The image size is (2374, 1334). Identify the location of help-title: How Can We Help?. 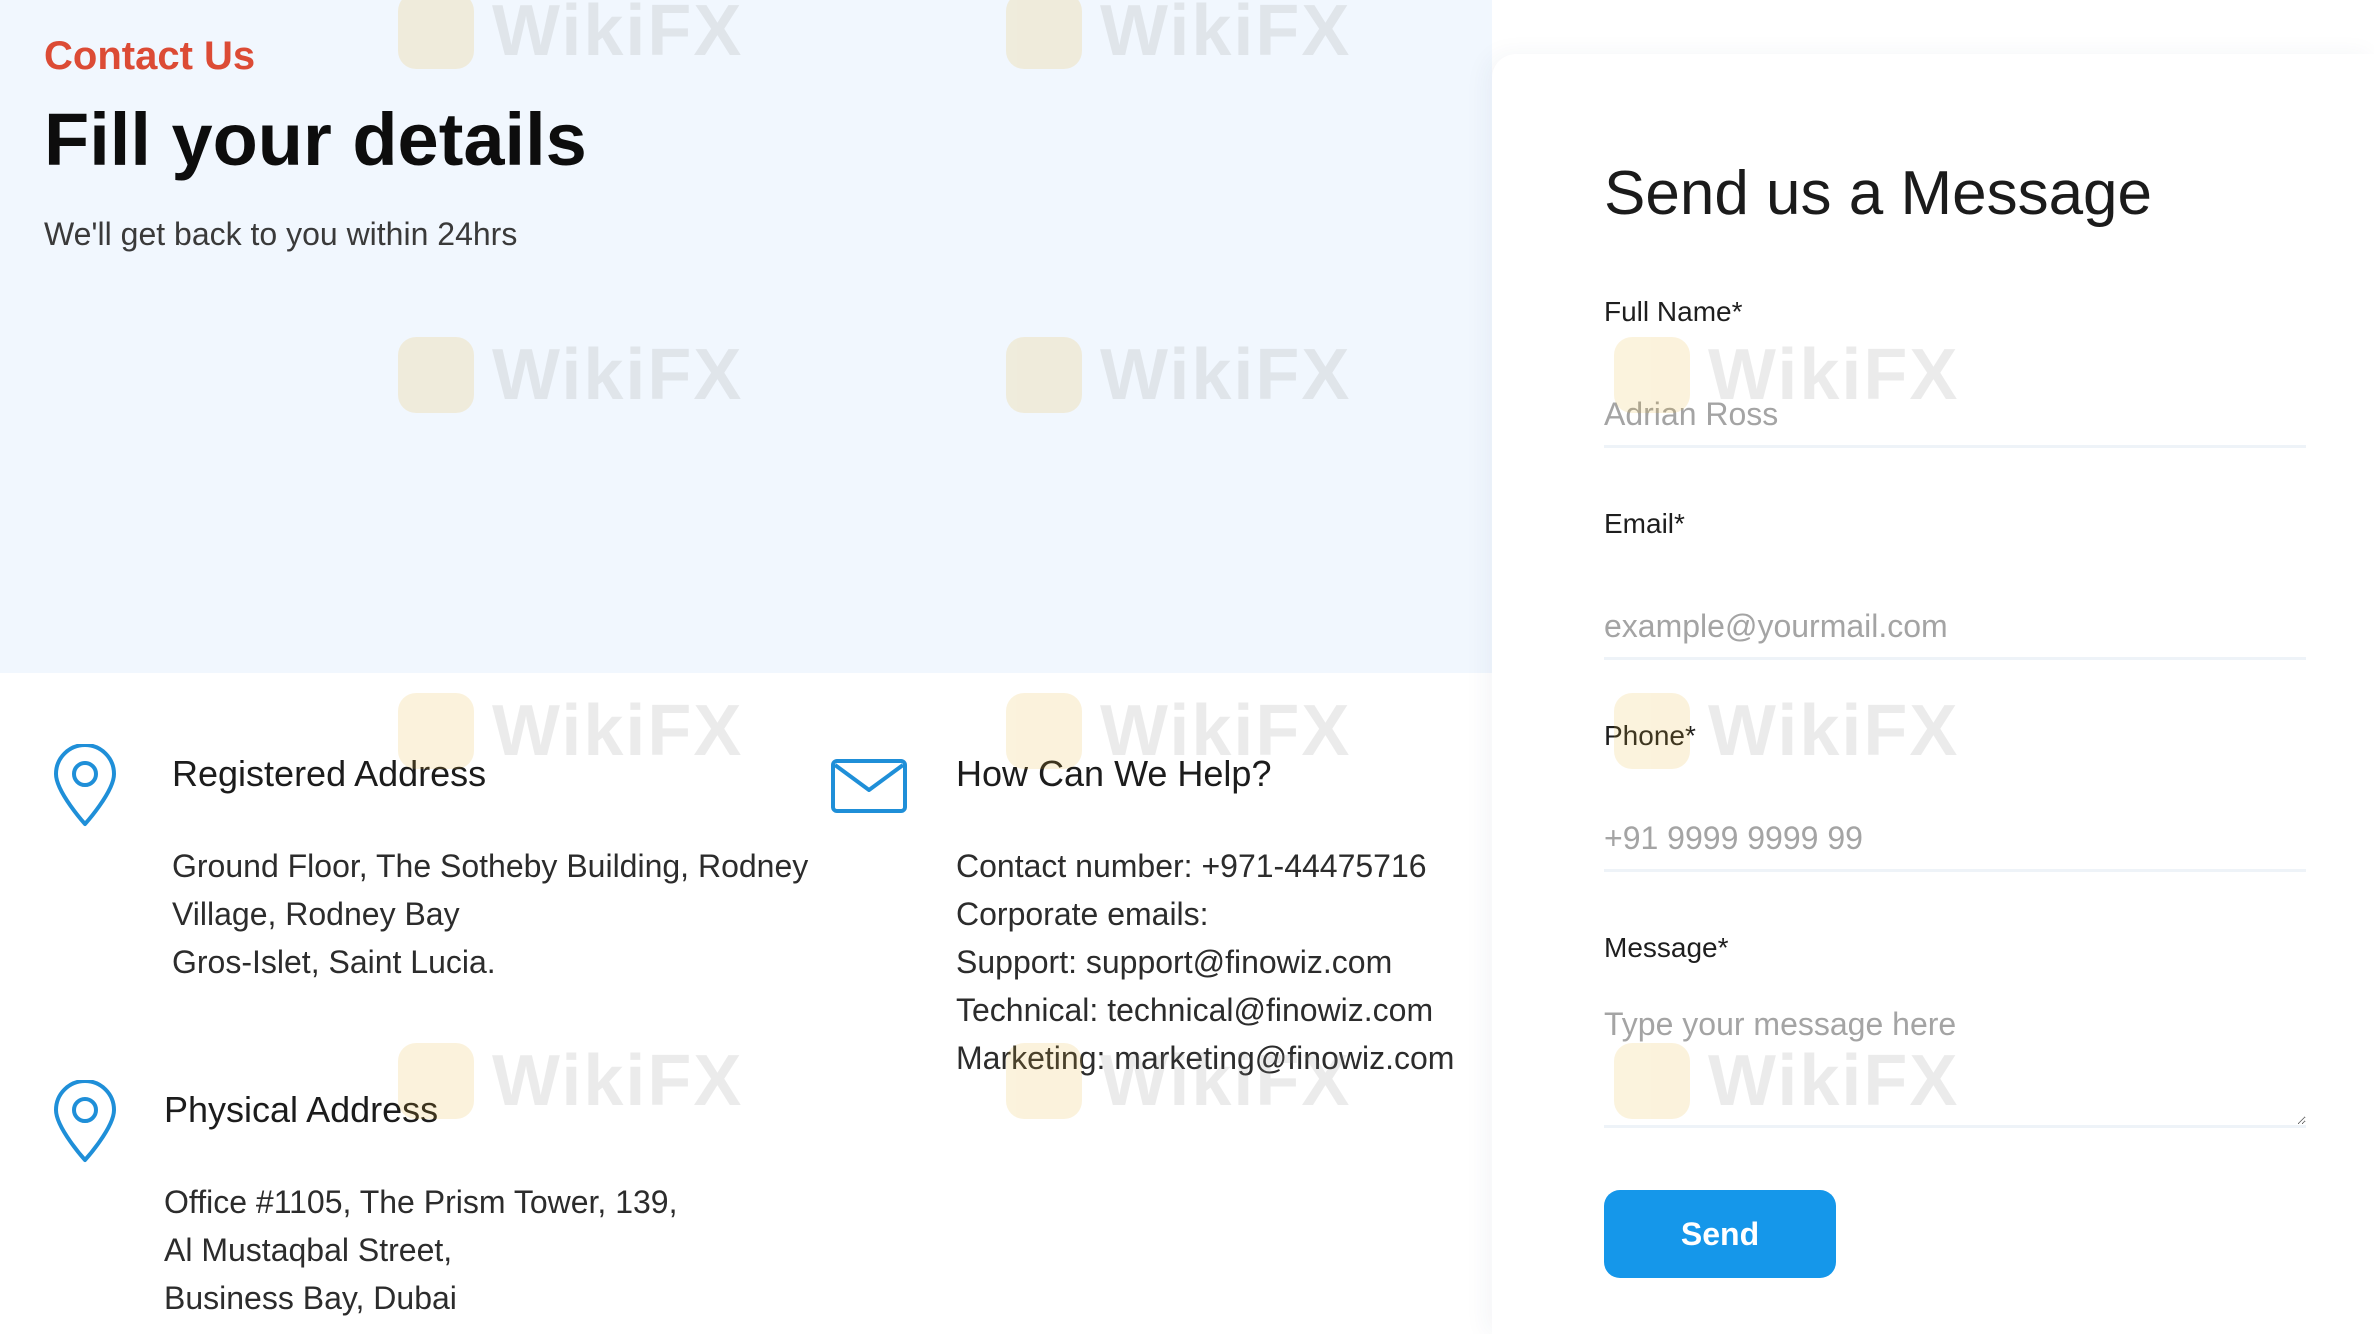
(1114, 773).